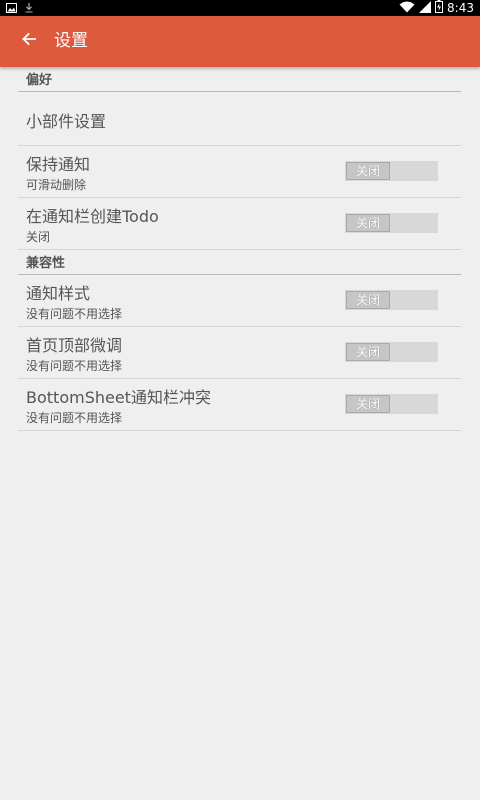 The width and height of the screenshot is (480, 800). What do you see at coordinates (239, 119) in the screenshot?
I see `pref-widget-settings: 小部件设置` at bounding box center [239, 119].